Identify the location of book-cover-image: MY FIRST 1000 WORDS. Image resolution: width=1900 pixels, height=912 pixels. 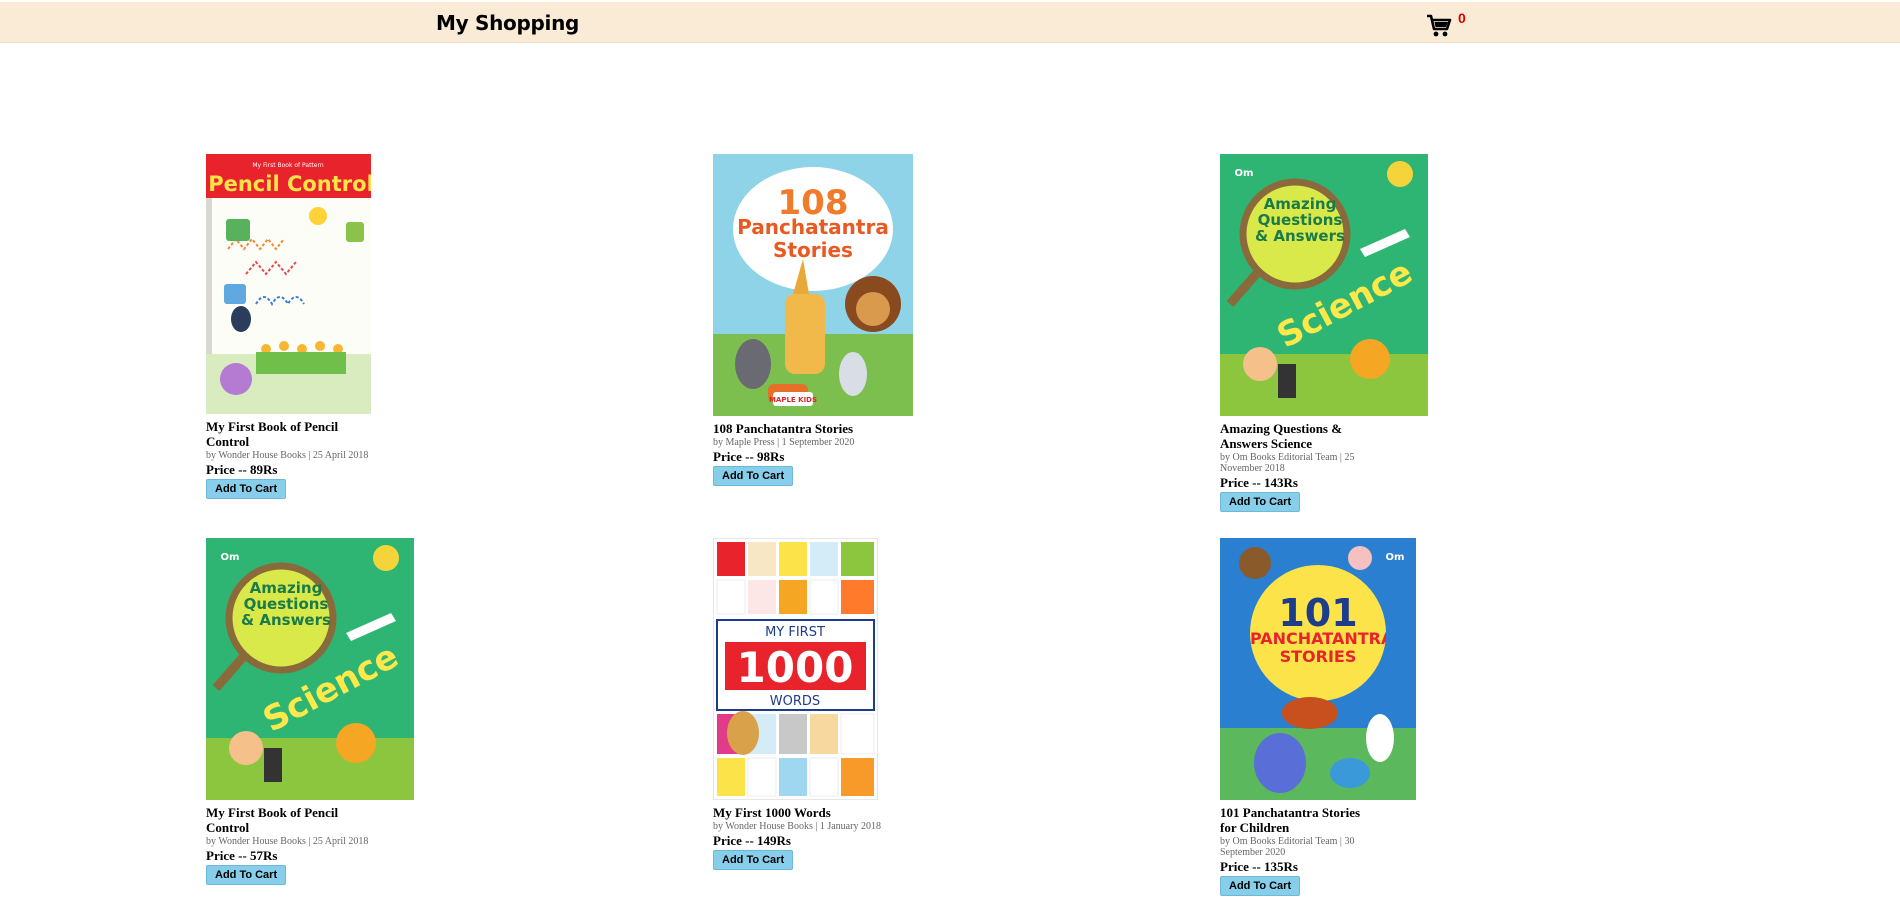
(795, 669).